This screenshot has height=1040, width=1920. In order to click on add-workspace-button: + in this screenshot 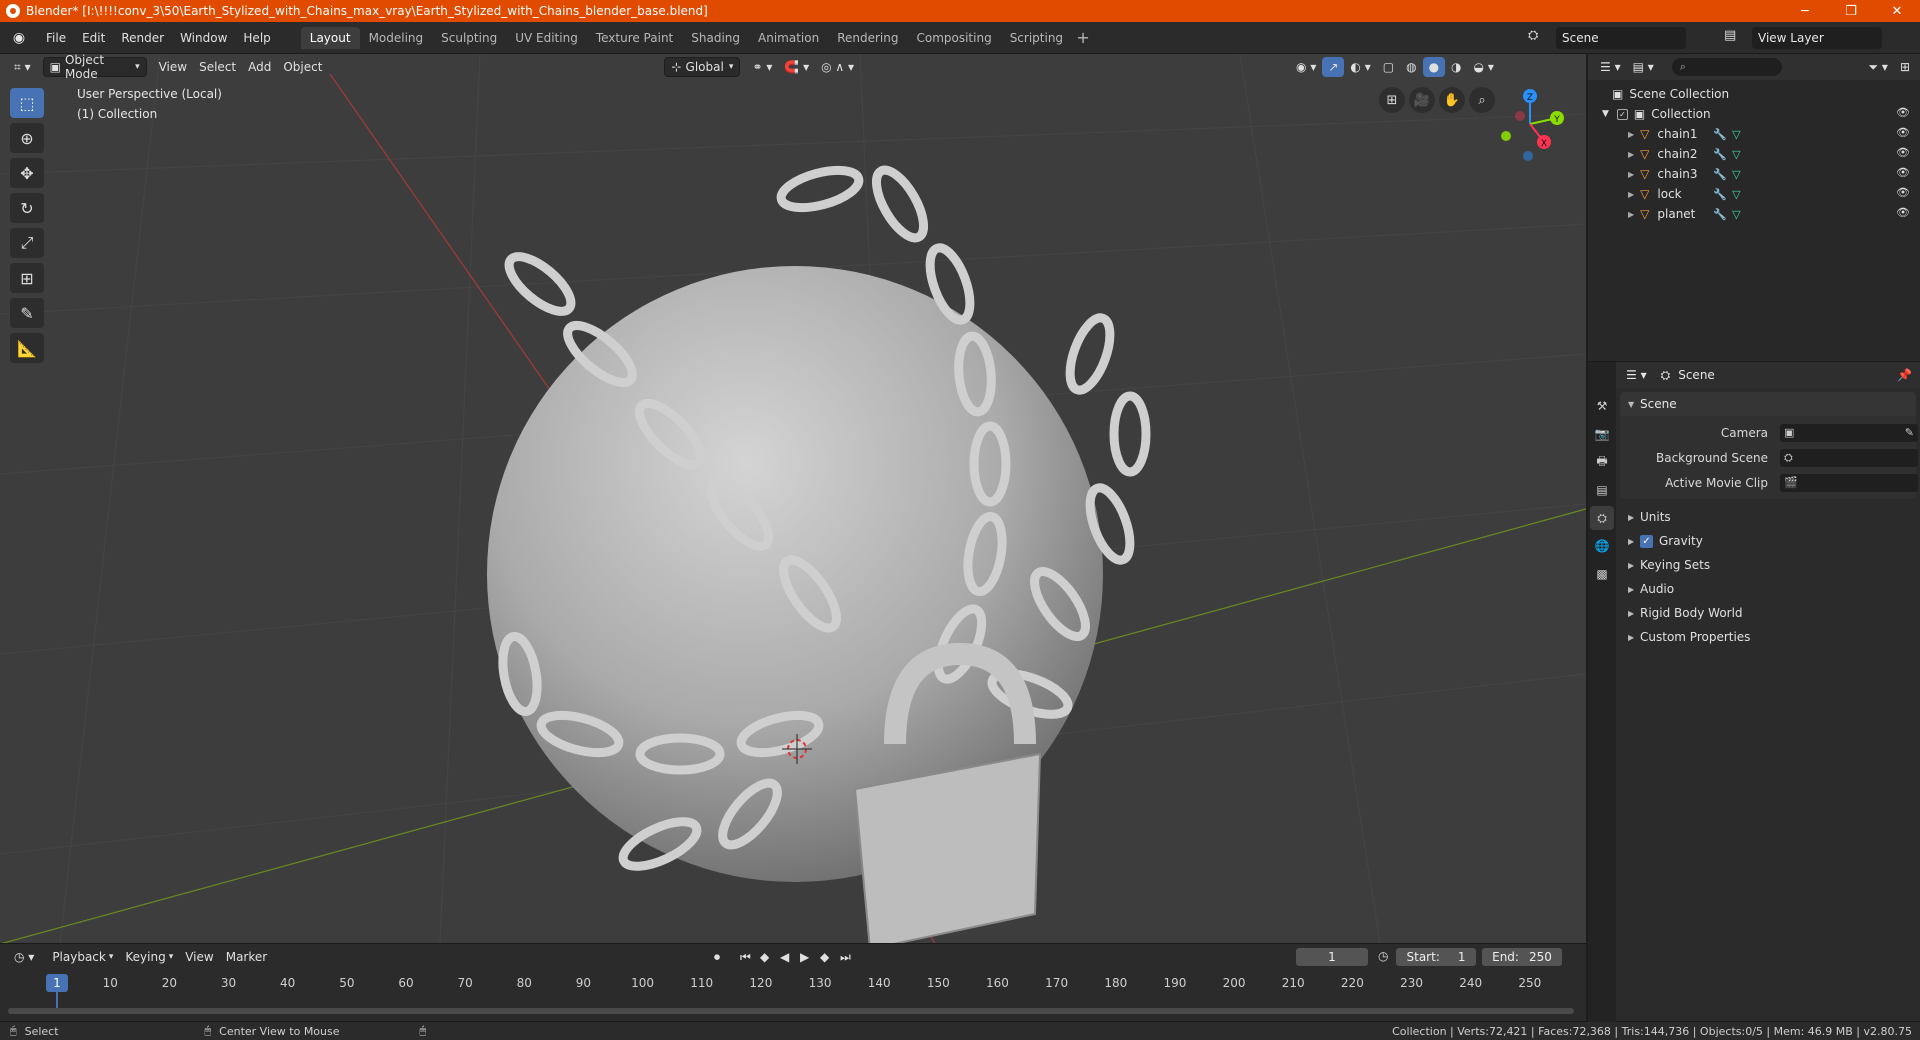, I will do `click(1083, 38)`.